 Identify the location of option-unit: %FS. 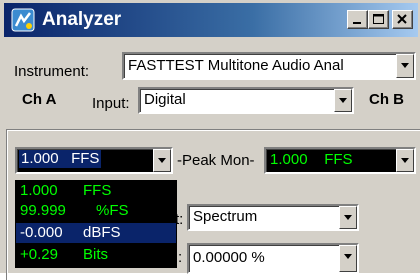
(112, 210).